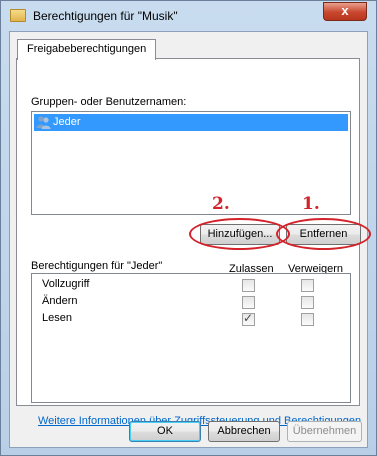 This screenshot has height=456, width=377. Describe the element at coordinates (97, 266) in the screenshot. I see `permissions-header: Berechtigungen für "Jeder"` at that location.